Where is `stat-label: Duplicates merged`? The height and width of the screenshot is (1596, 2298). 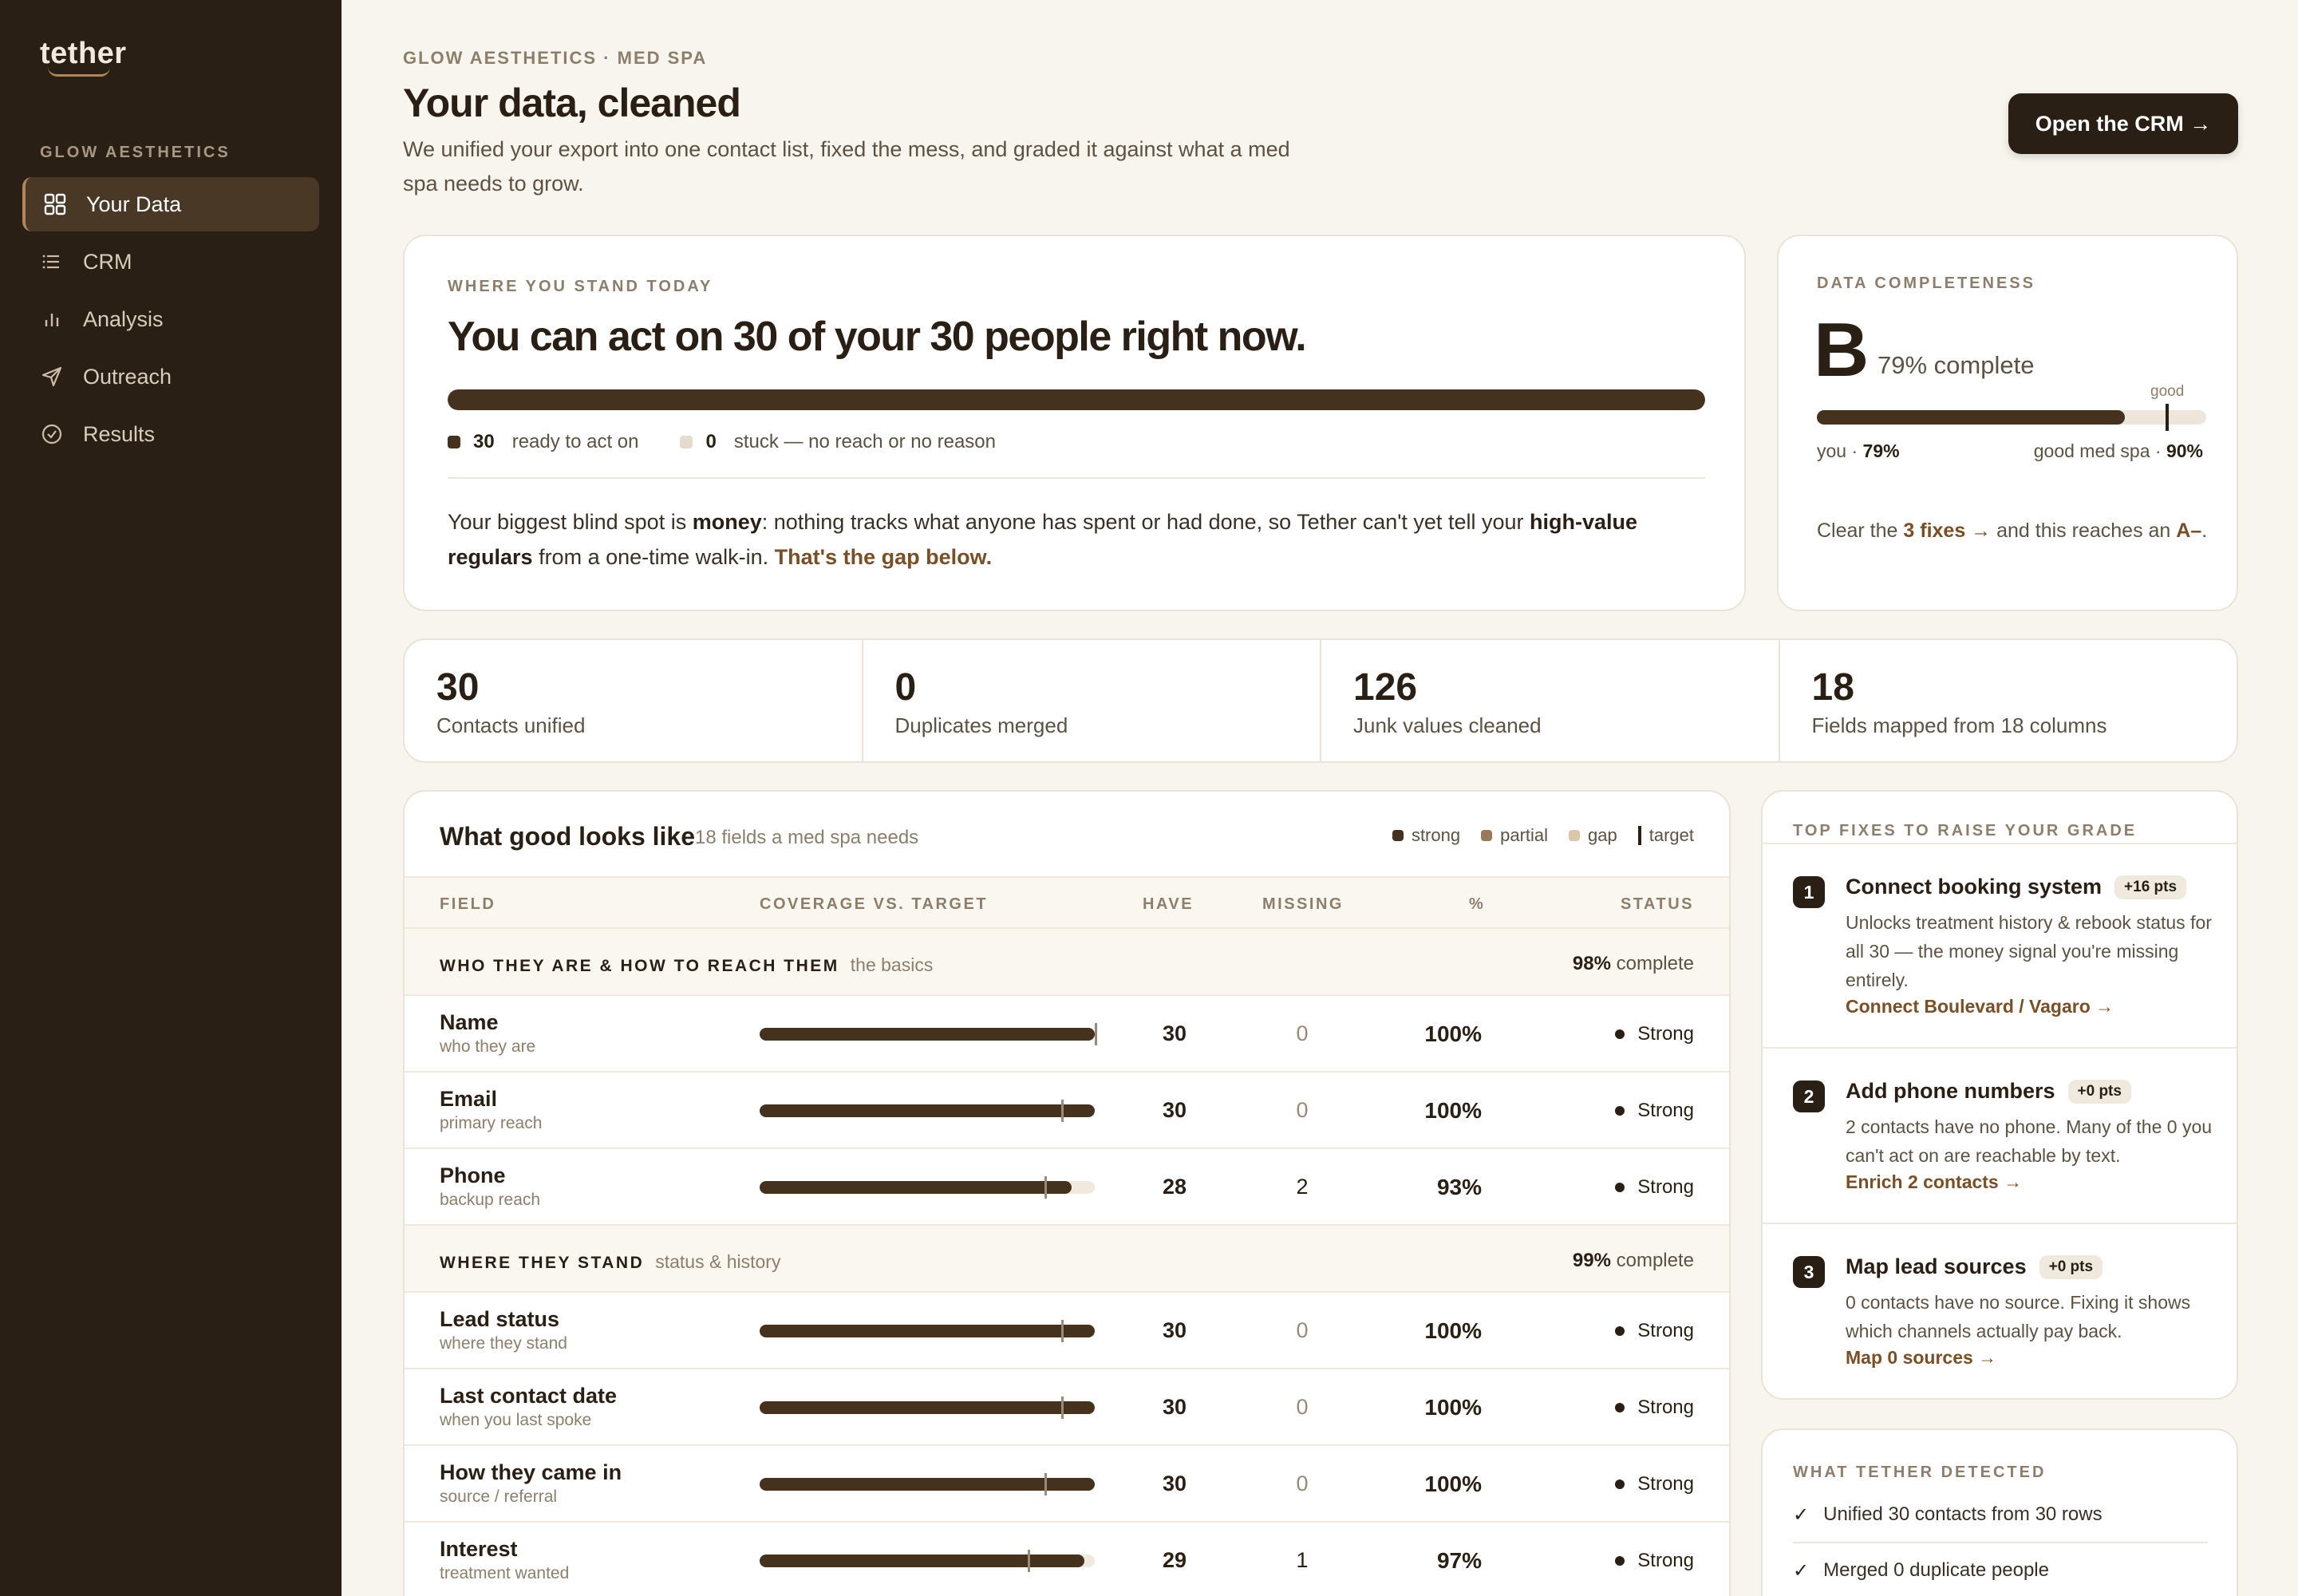 stat-label: Duplicates merged is located at coordinates (981, 725).